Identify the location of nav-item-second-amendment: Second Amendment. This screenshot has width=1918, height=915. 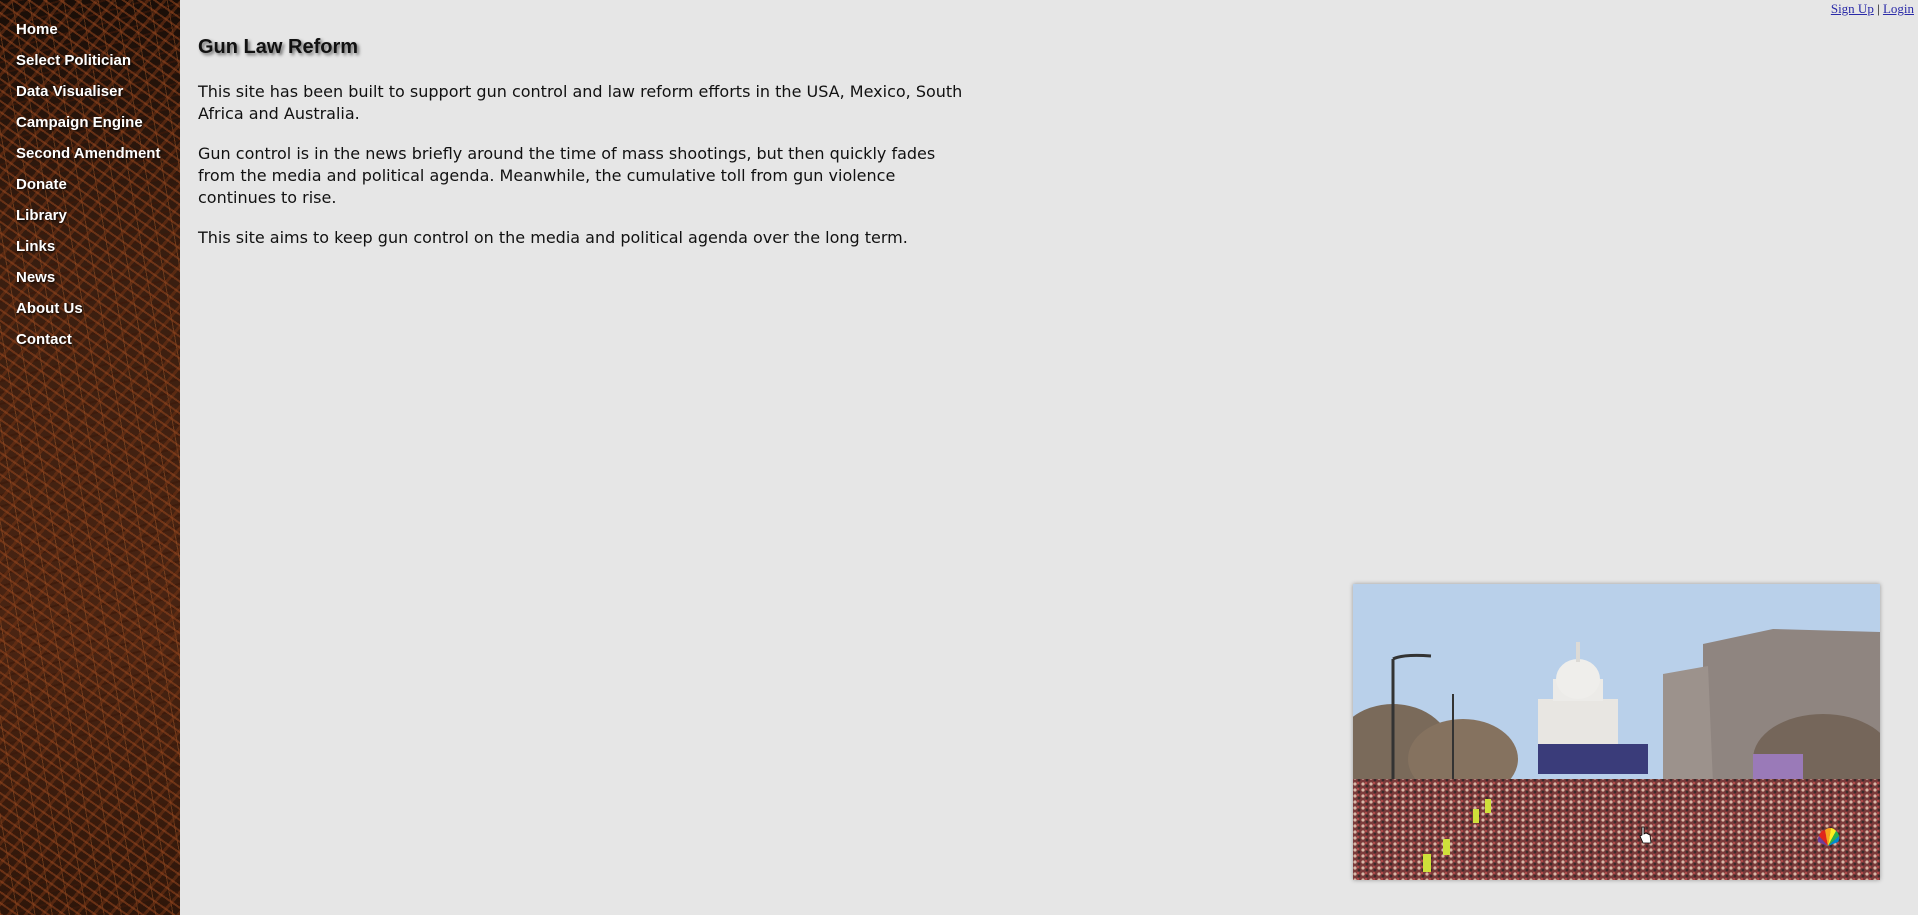
(98, 157).